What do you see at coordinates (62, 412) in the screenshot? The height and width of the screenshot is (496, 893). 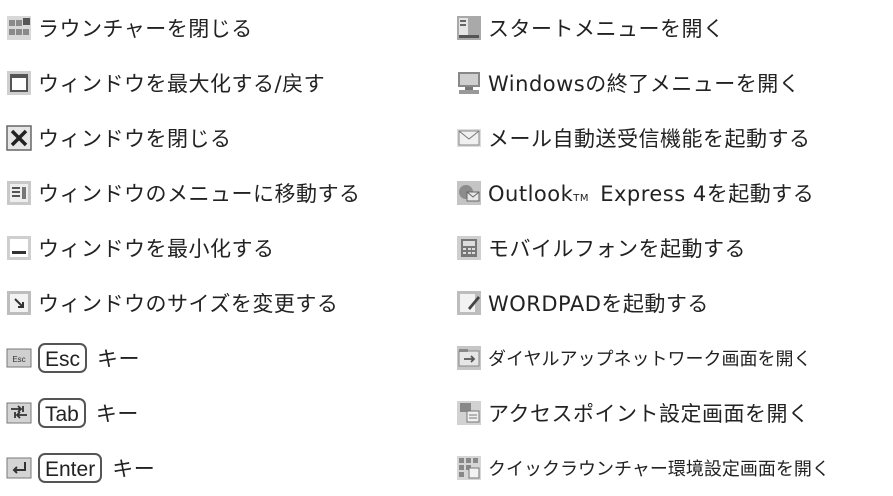 I see `tab-key: Tab` at bounding box center [62, 412].